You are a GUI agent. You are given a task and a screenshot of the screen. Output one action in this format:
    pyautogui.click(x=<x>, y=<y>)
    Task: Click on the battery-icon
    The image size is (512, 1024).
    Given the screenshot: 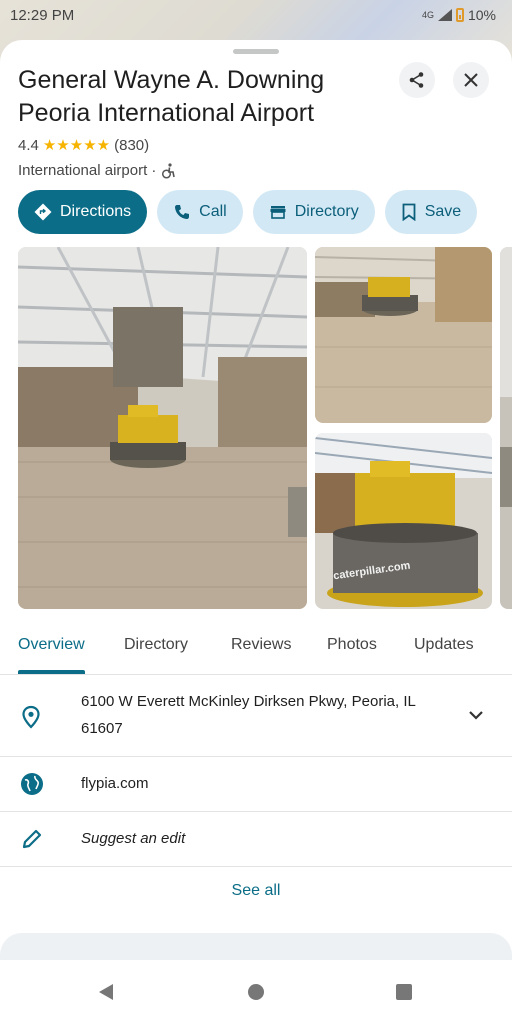 What is the action you would take?
    pyautogui.click(x=459, y=15)
    